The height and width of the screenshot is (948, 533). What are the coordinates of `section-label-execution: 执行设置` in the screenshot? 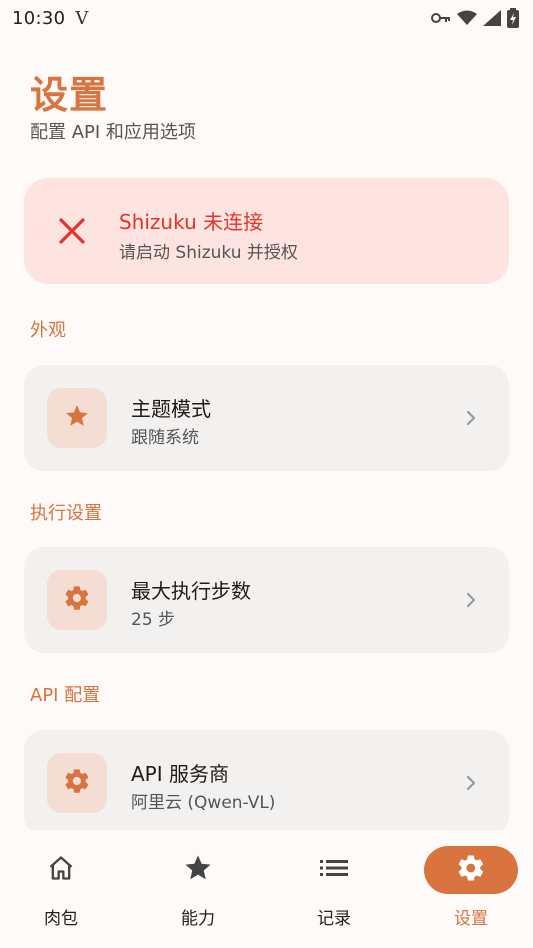 It's located at (66, 513).